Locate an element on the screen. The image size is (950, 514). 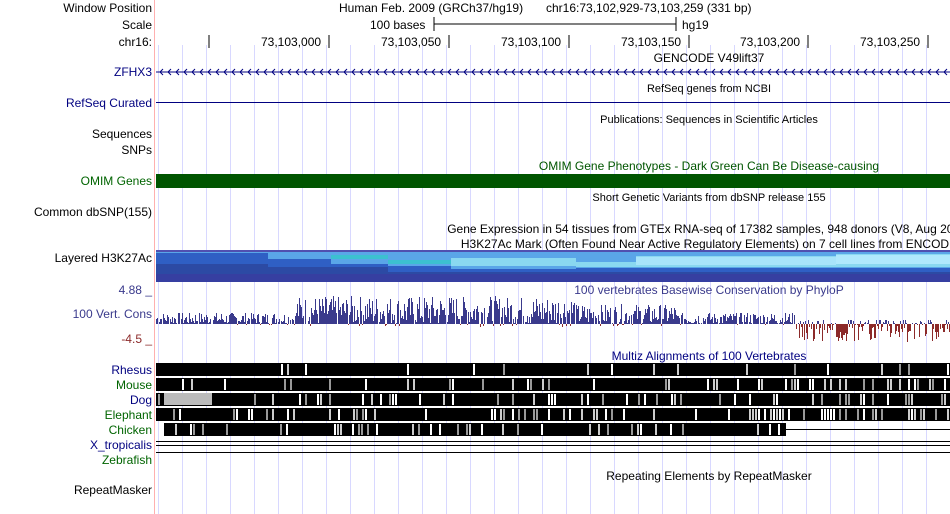
species-label-elephant: Elephant is located at coordinates (128, 415).